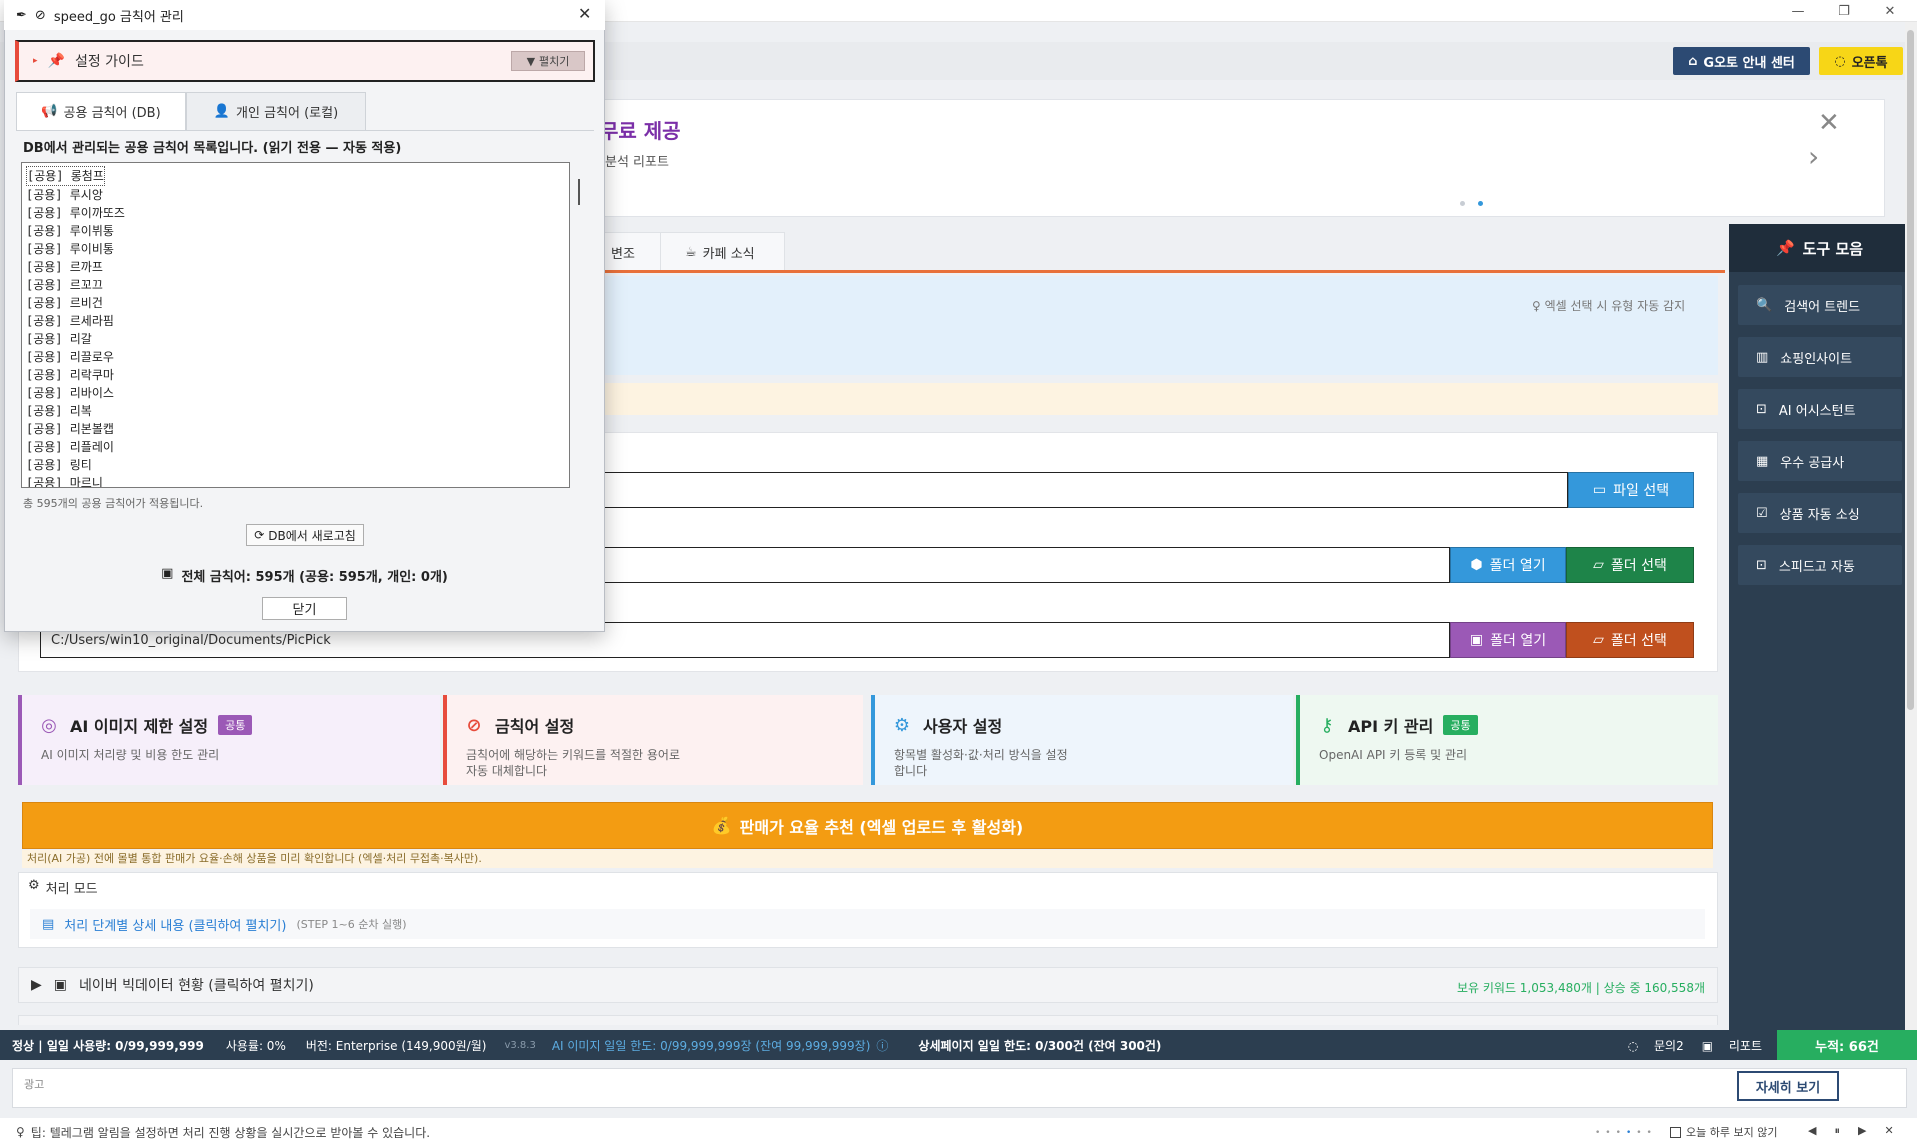 The height and width of the screenshot is (1146, 1917). Describe the element at coordinates (295, 447) in the screenshot. I see `list-item: [공용] 리플레이` at that location.